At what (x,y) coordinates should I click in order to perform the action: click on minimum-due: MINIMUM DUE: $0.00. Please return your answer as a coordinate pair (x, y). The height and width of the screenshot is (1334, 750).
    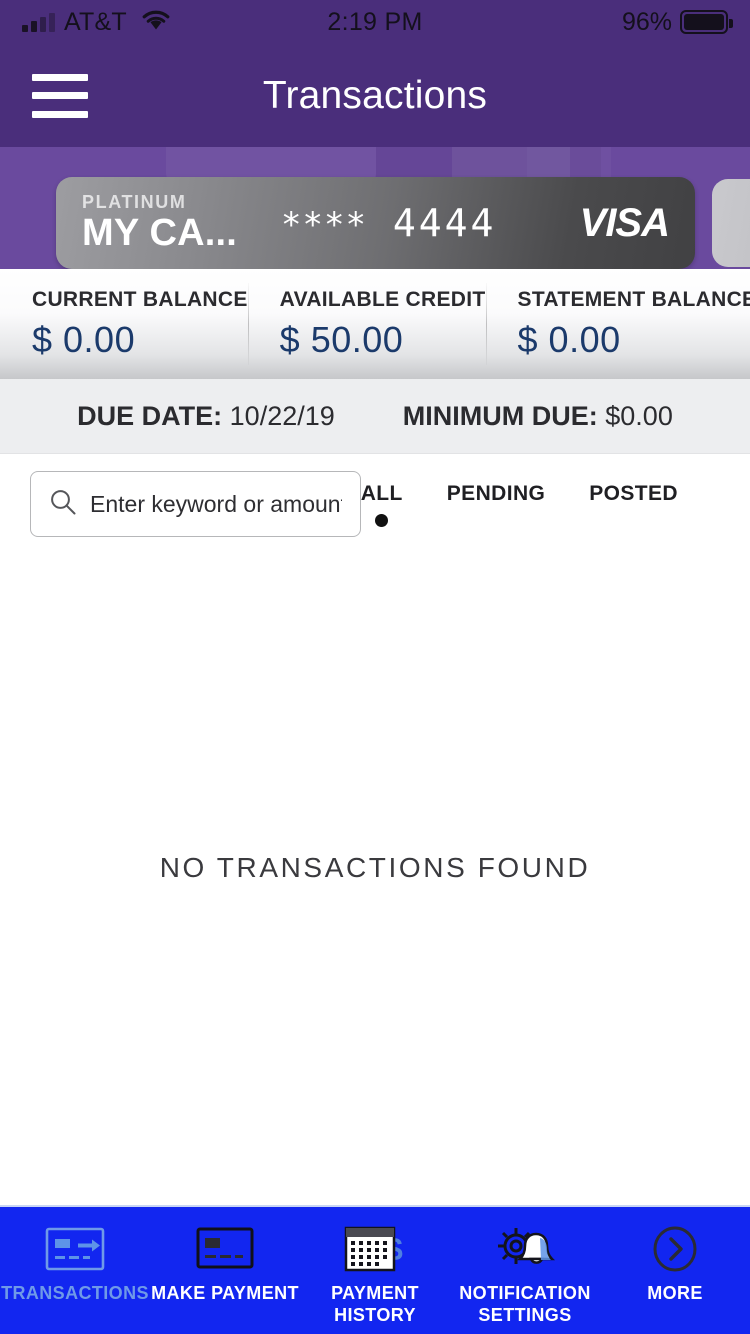
    Looking at the image, I should click on (538, 416).